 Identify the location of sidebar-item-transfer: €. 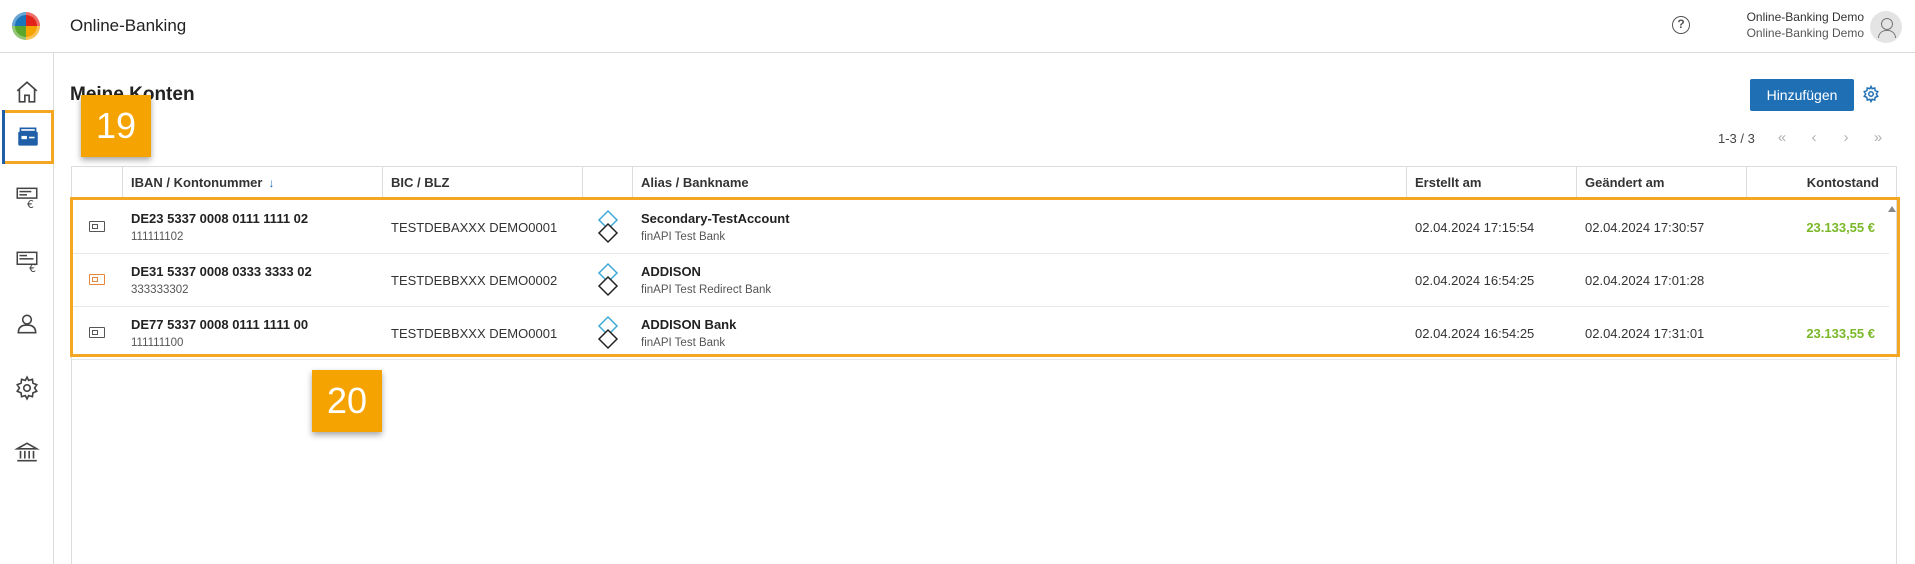
(27, 197).